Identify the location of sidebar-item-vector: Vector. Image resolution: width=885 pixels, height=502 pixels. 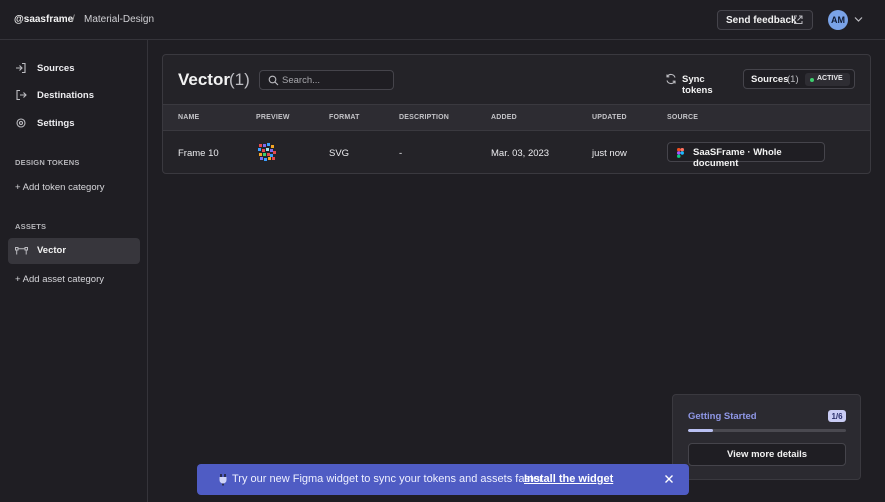
(74, 251).